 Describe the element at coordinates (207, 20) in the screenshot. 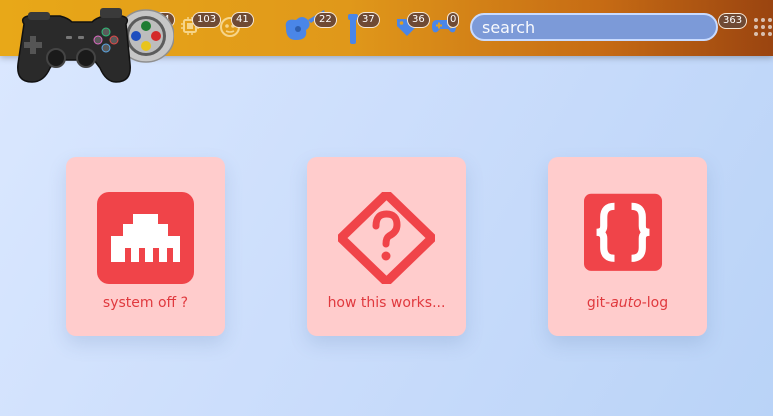

I see `nav-hardware-count: 103` at that location.